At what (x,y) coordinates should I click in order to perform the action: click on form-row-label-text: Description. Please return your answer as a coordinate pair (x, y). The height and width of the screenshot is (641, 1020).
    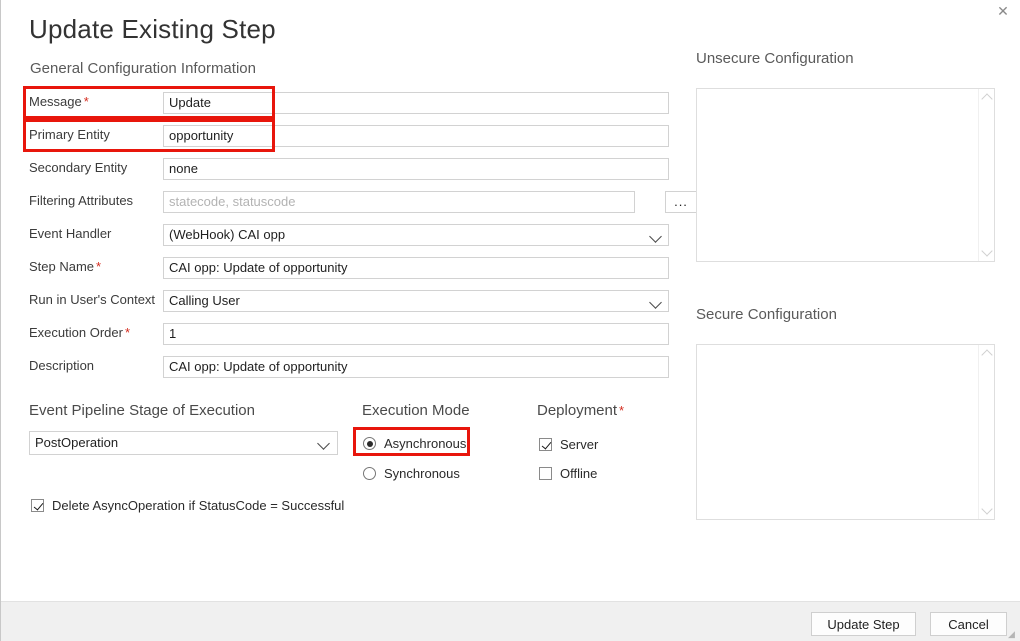
    Looking at the image, I should click on (62, 365).